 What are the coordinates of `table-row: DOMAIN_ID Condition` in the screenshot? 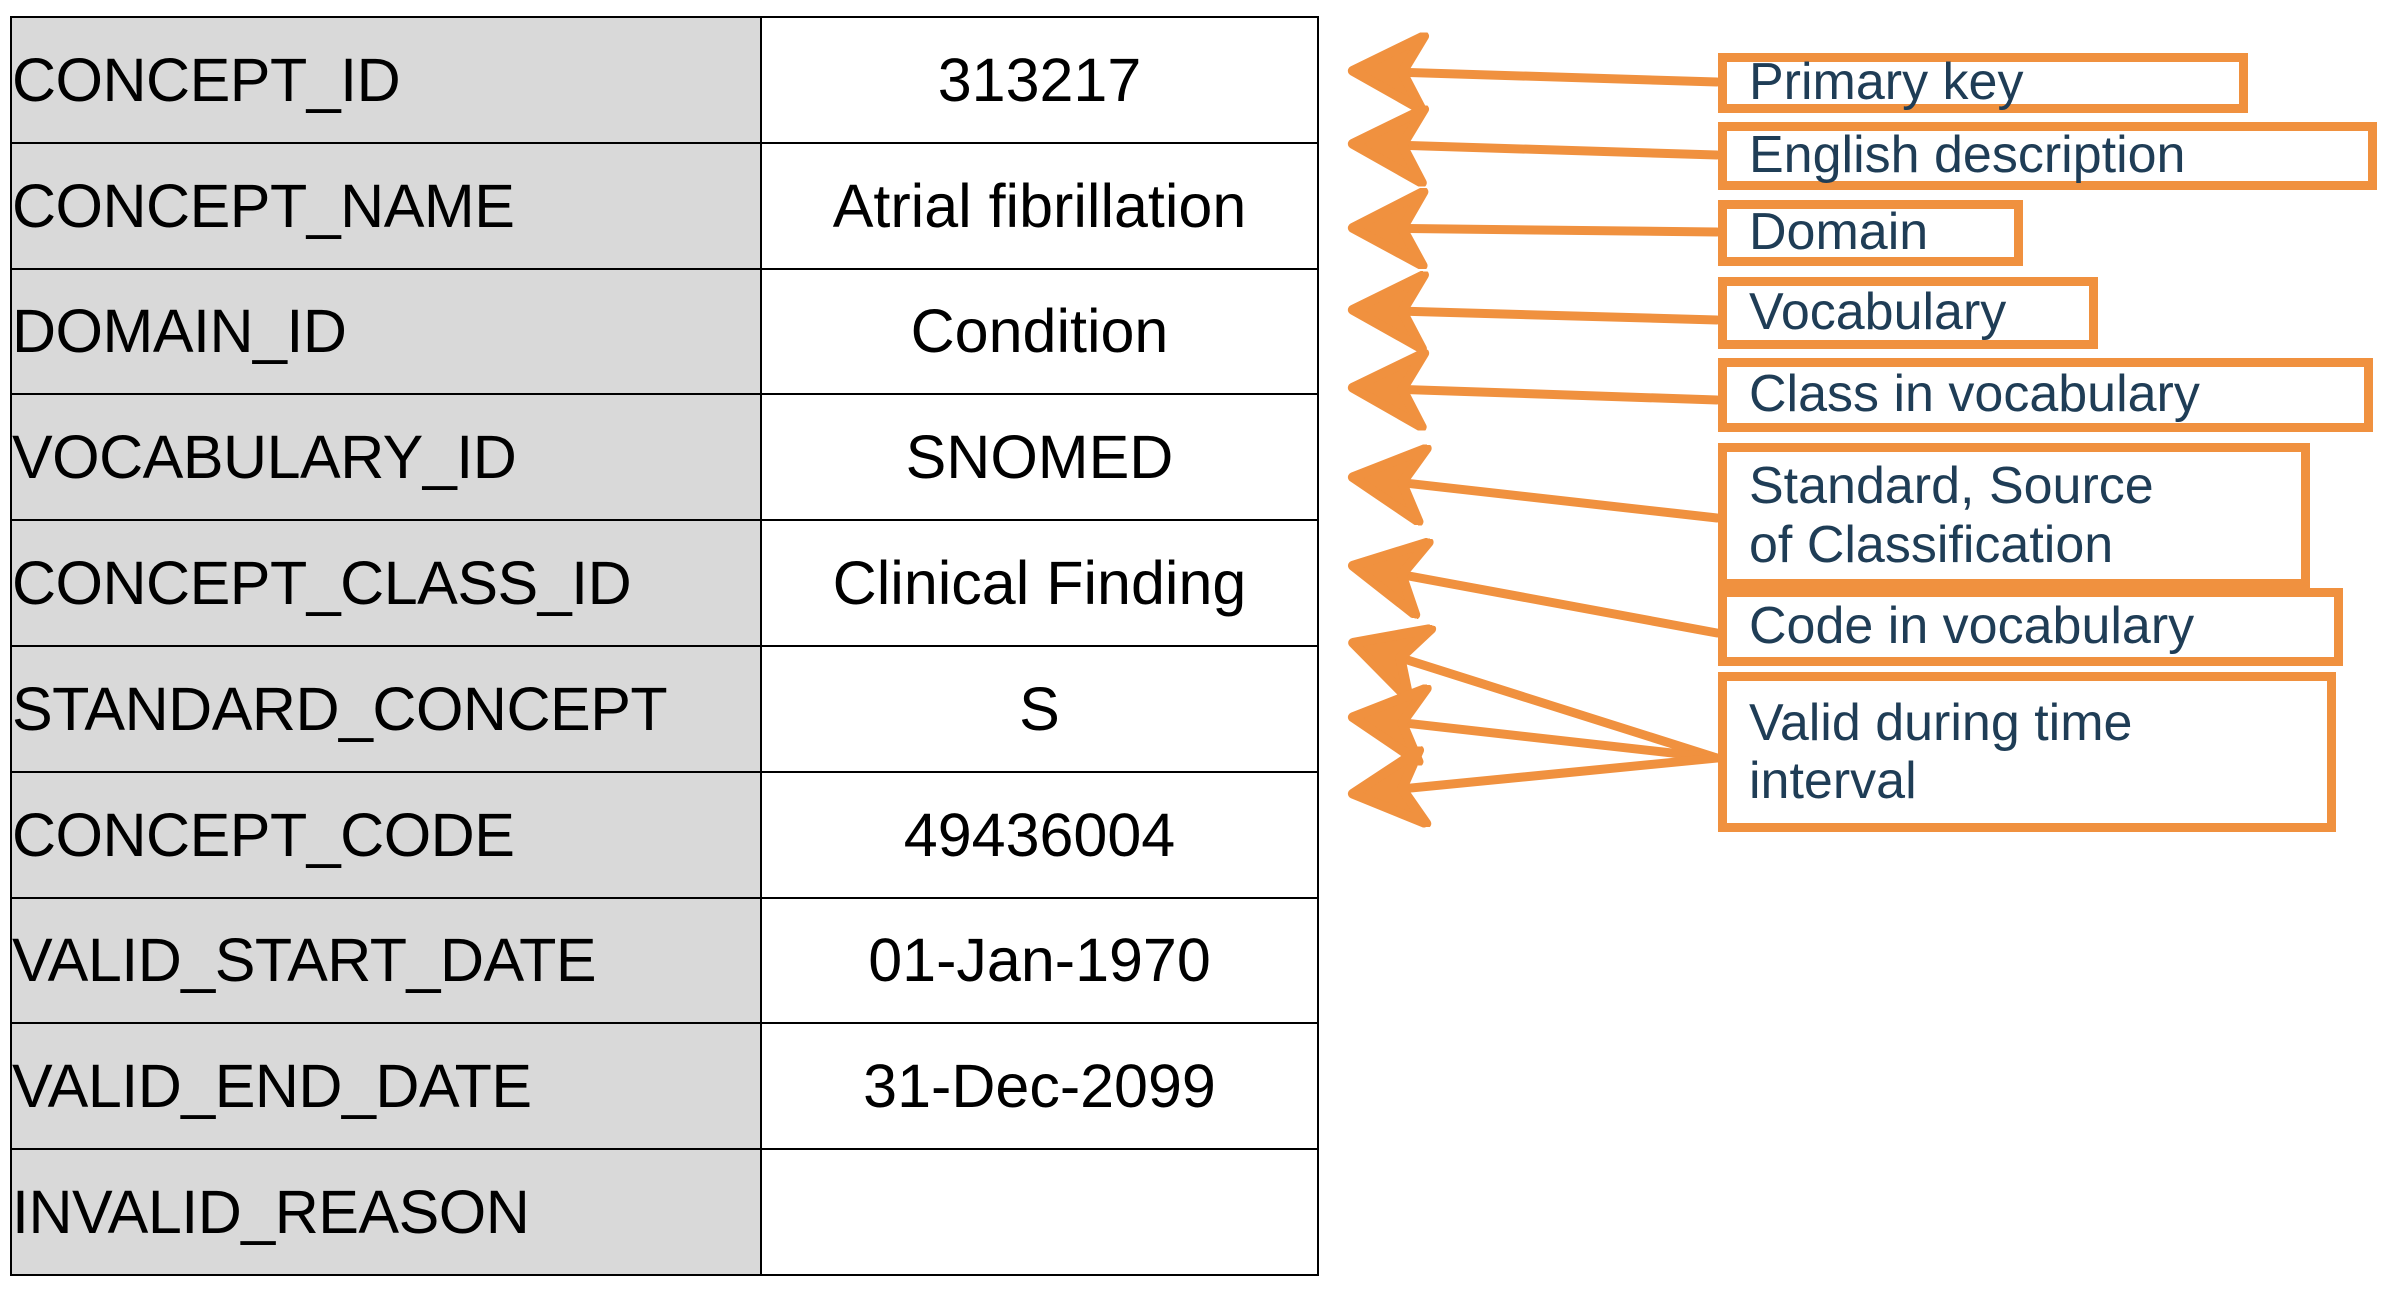 It's located at (664, 331).